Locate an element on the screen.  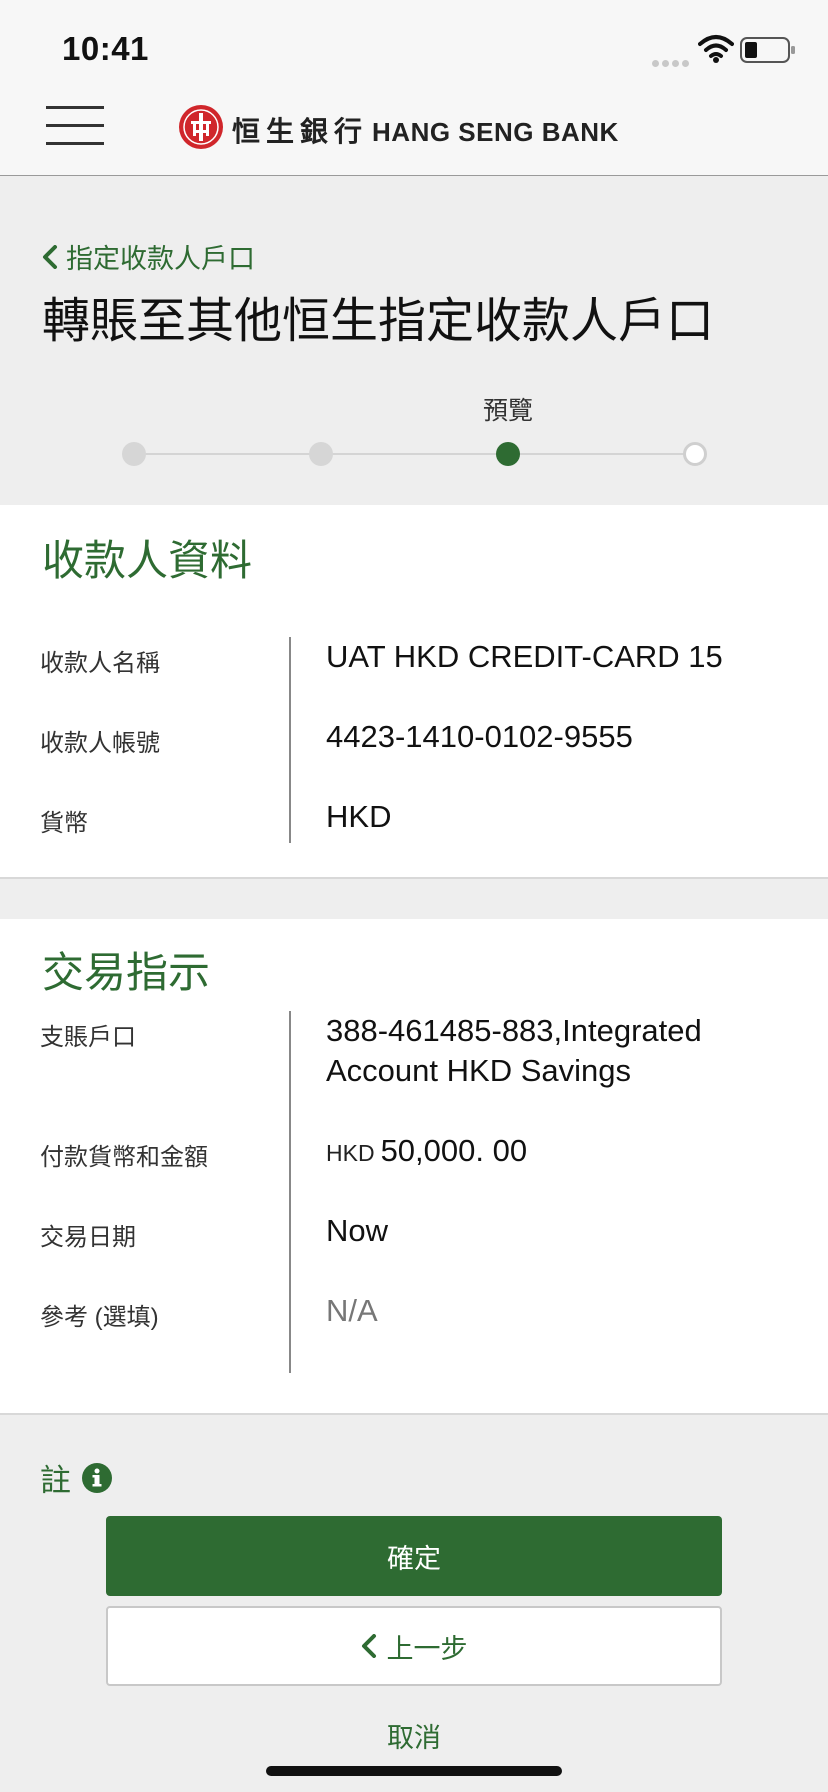
wifi-icon is located at coordinates (716, 49).